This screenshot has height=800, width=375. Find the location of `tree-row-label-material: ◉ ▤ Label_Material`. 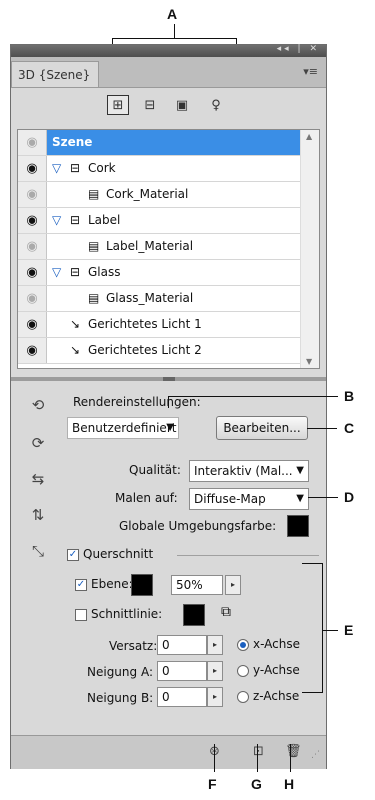

tree-row-label-material: ◉ ▤ Label_Material is located at coordinates (159, 247).